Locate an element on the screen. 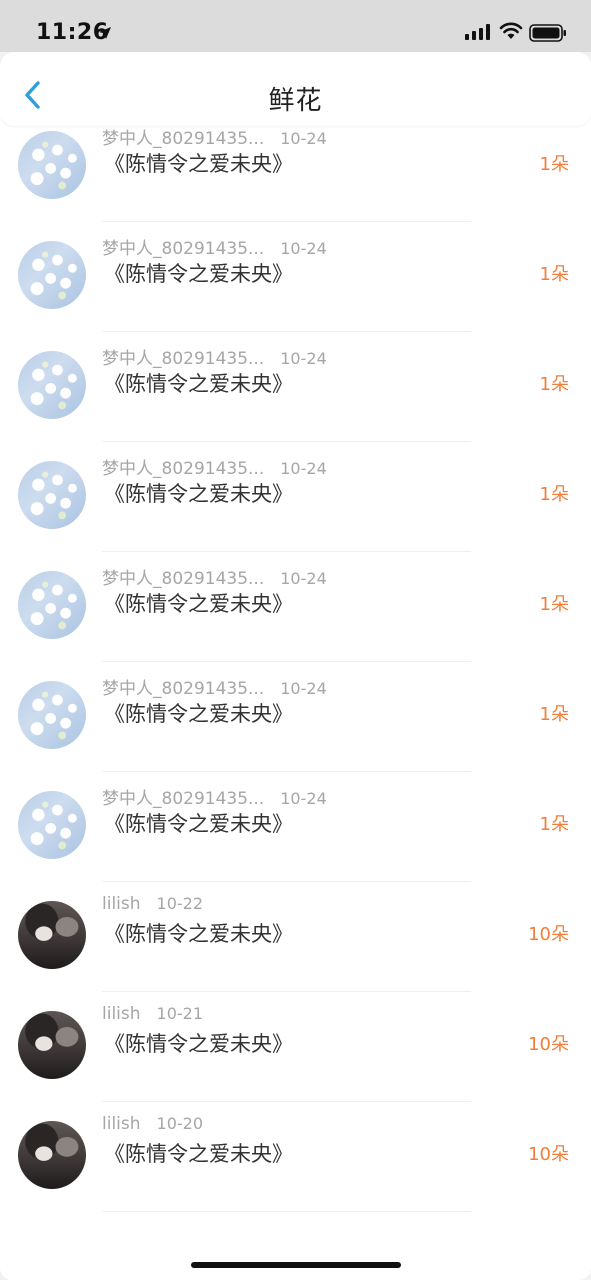  list-item: lilish 10-22 《陈情令之爱未央》 10朵 is located at coordinates (295, 937).